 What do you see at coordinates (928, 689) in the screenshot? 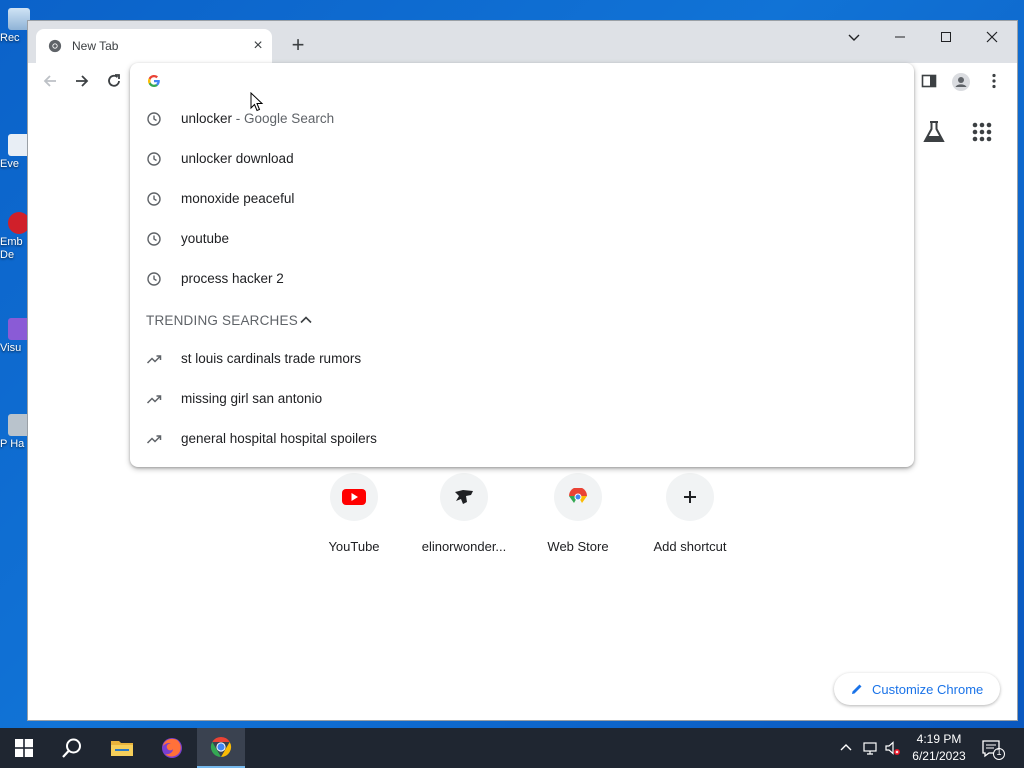
I see `customize-chrome-label: Customize Chrome` at bounding box center [928, 689].